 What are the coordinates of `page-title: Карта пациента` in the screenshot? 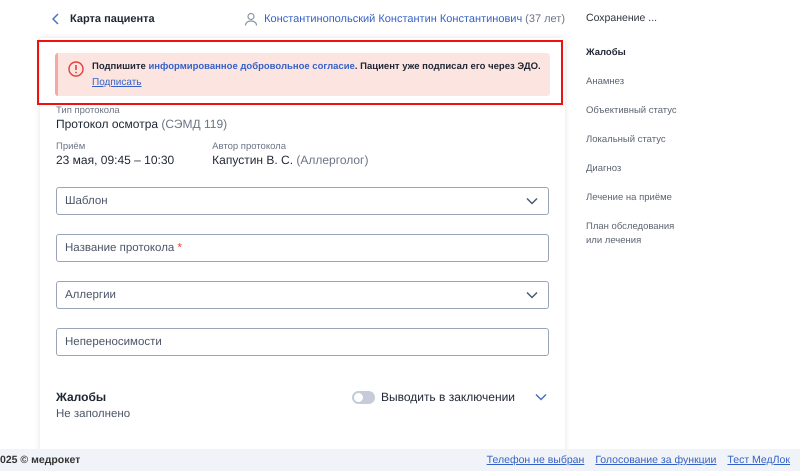 It's located at (112, 19).